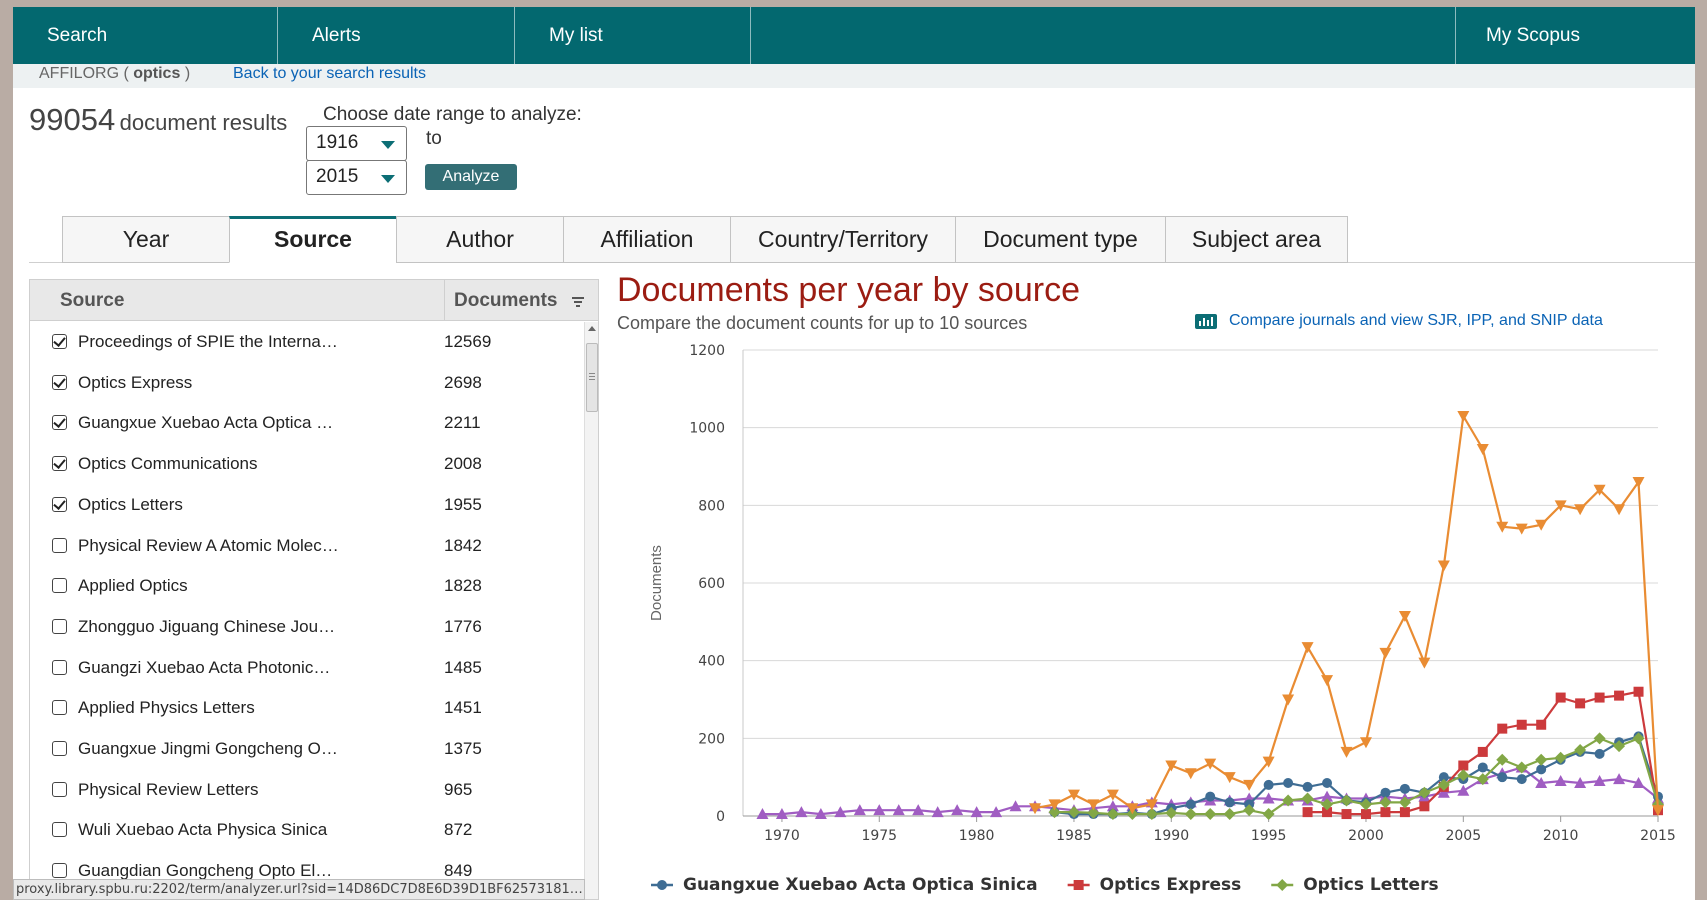 This screenshot has width=1707, height=900. What do you see at coordinates (463, 382) in the screenshot?
I see `source-doc-count: 2698` at bounding box center [463, 382].